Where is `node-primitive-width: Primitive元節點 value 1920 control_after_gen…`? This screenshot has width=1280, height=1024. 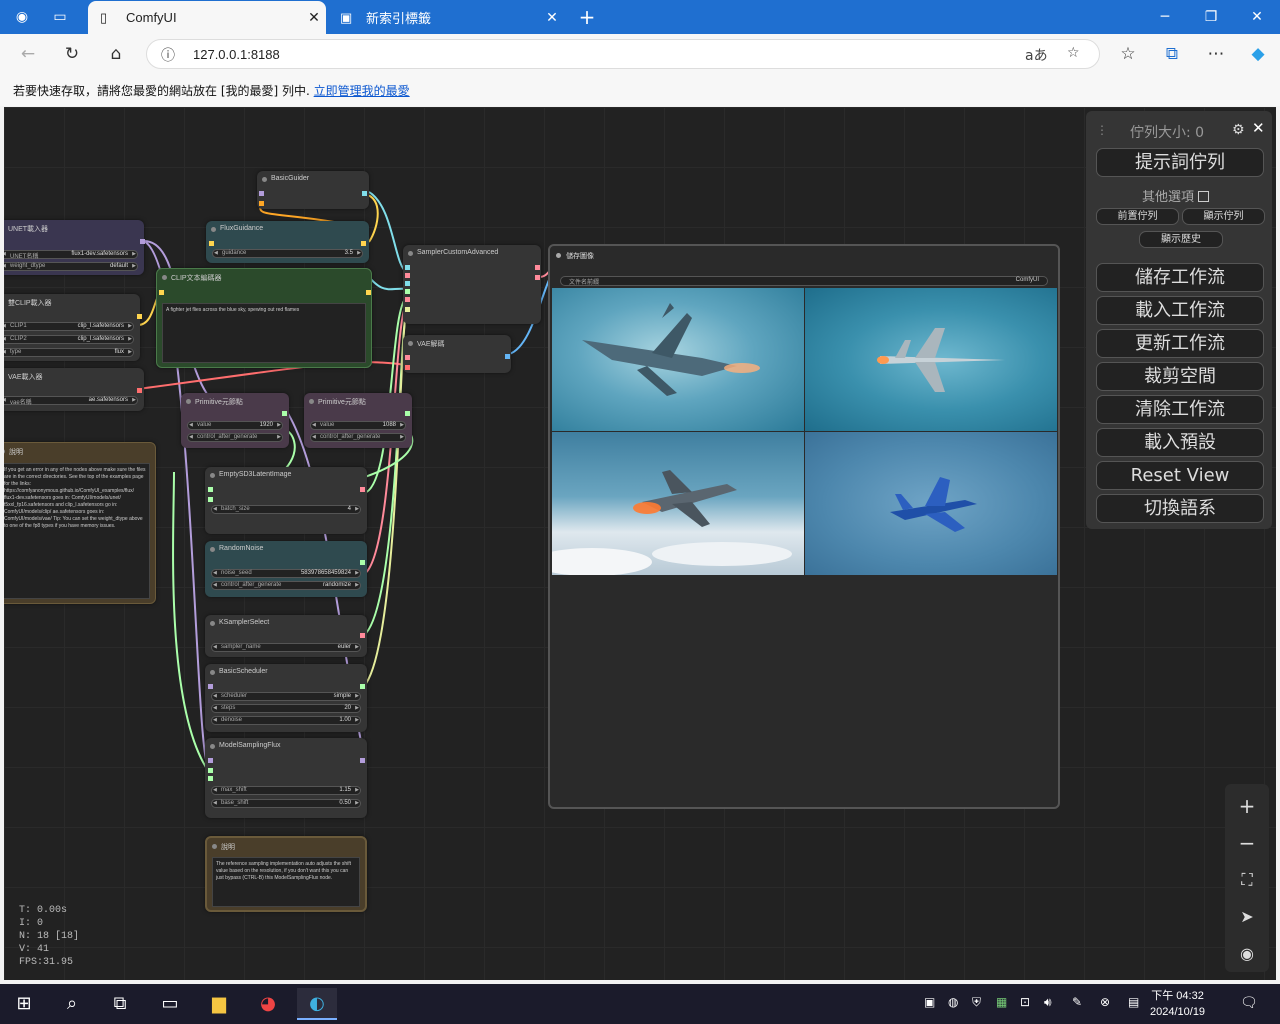 node-primitive-width: Primitive元節點 value 1920 control_after_gen… is located at coordinates (235, 420).